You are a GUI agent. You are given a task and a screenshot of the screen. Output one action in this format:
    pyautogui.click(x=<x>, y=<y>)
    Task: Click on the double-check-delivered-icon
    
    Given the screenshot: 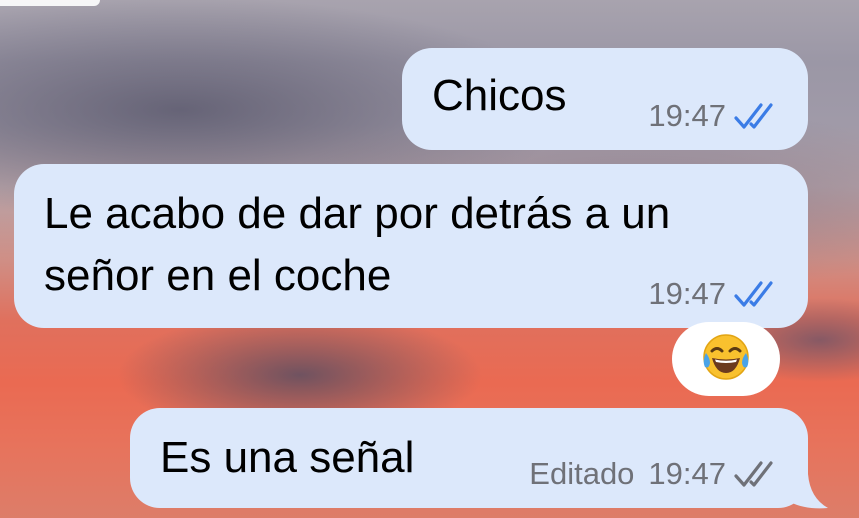 What is the action you would take?
    pyautogui.click(x=757, y=474)
    